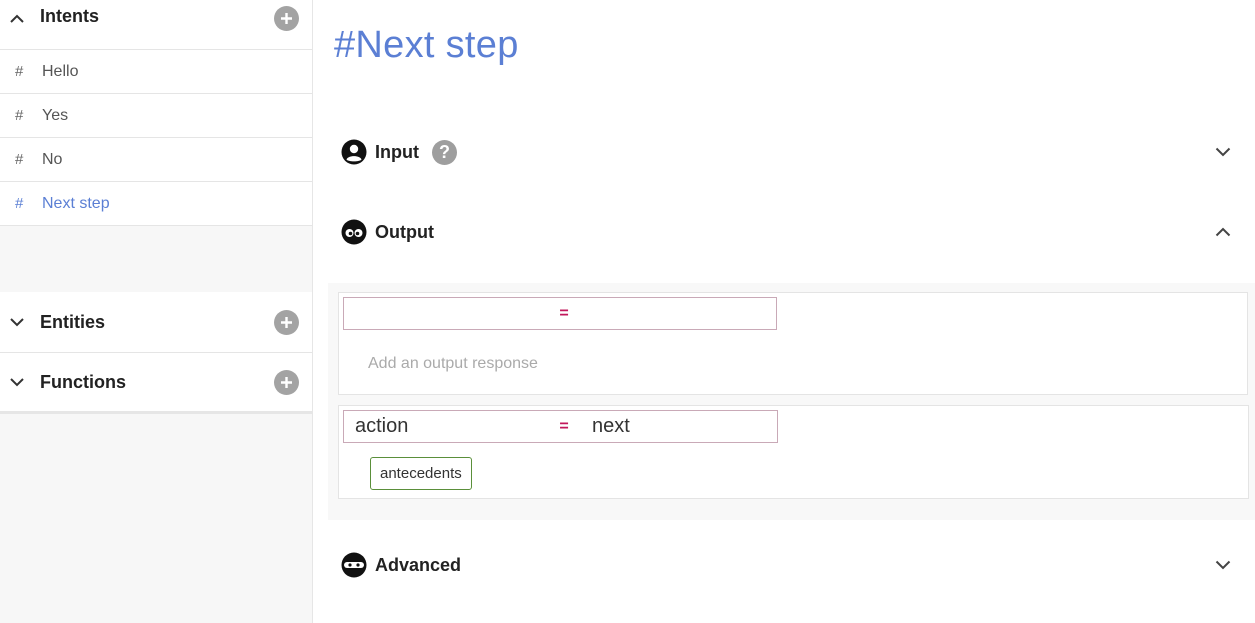 The image size is (1255, 623). Describe the element at coordinates (156, 116) in the screenshot. I see `intent-item-yes: # Yes` at that location.